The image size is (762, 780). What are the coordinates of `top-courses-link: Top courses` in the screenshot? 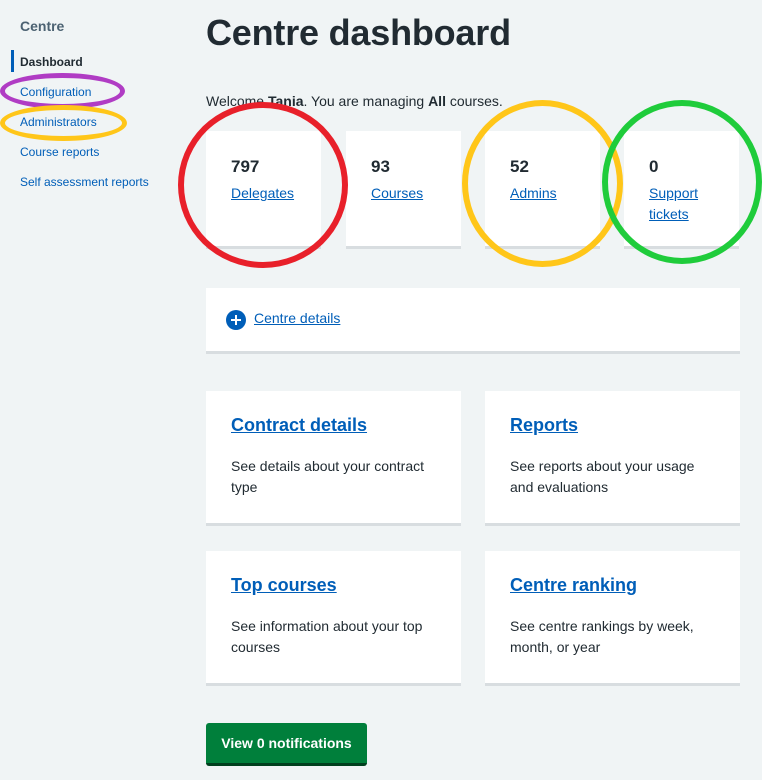 It's located at (284, 585).